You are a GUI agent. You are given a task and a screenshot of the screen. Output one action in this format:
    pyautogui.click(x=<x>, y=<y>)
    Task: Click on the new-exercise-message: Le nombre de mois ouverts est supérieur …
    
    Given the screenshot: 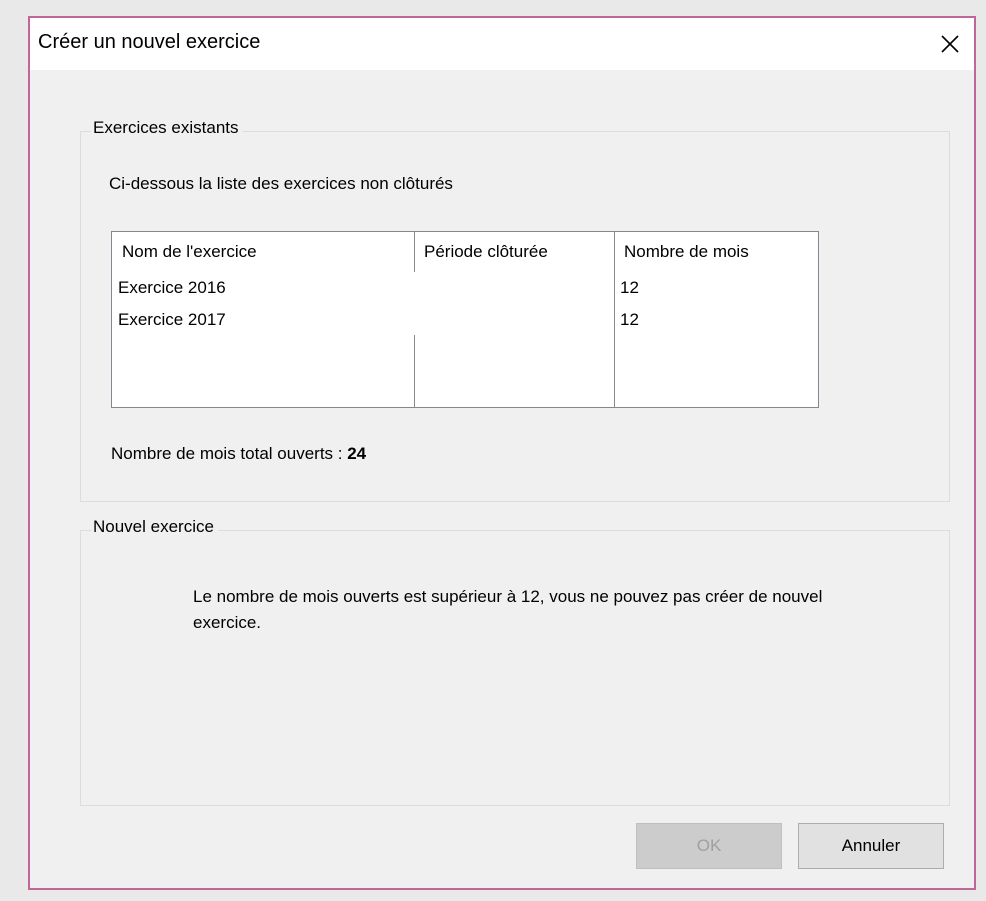 What is the action you would take?
    pyautogui.click(x=508, y=609)
    